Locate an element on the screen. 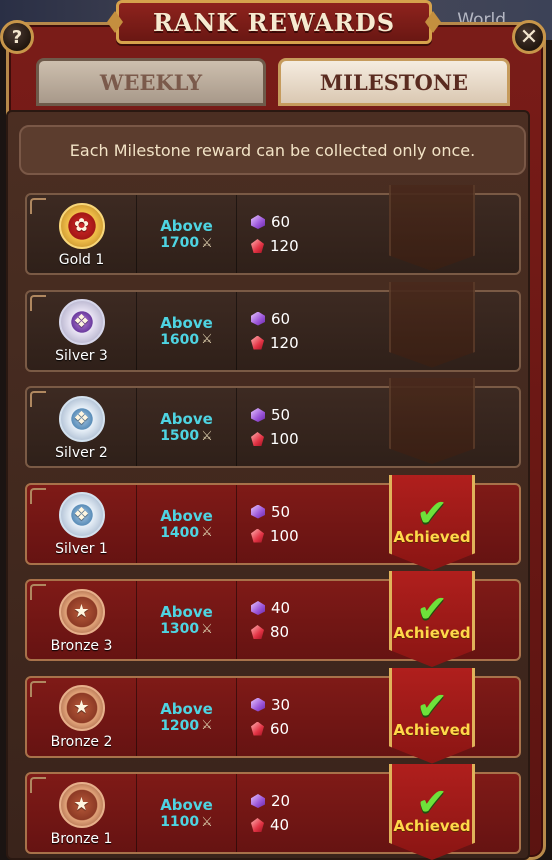 Image resolution: width=552 pixels, height=860 pixels. requirement-cell: Above 1300 ⚔ is located at coordinates (187, 620).